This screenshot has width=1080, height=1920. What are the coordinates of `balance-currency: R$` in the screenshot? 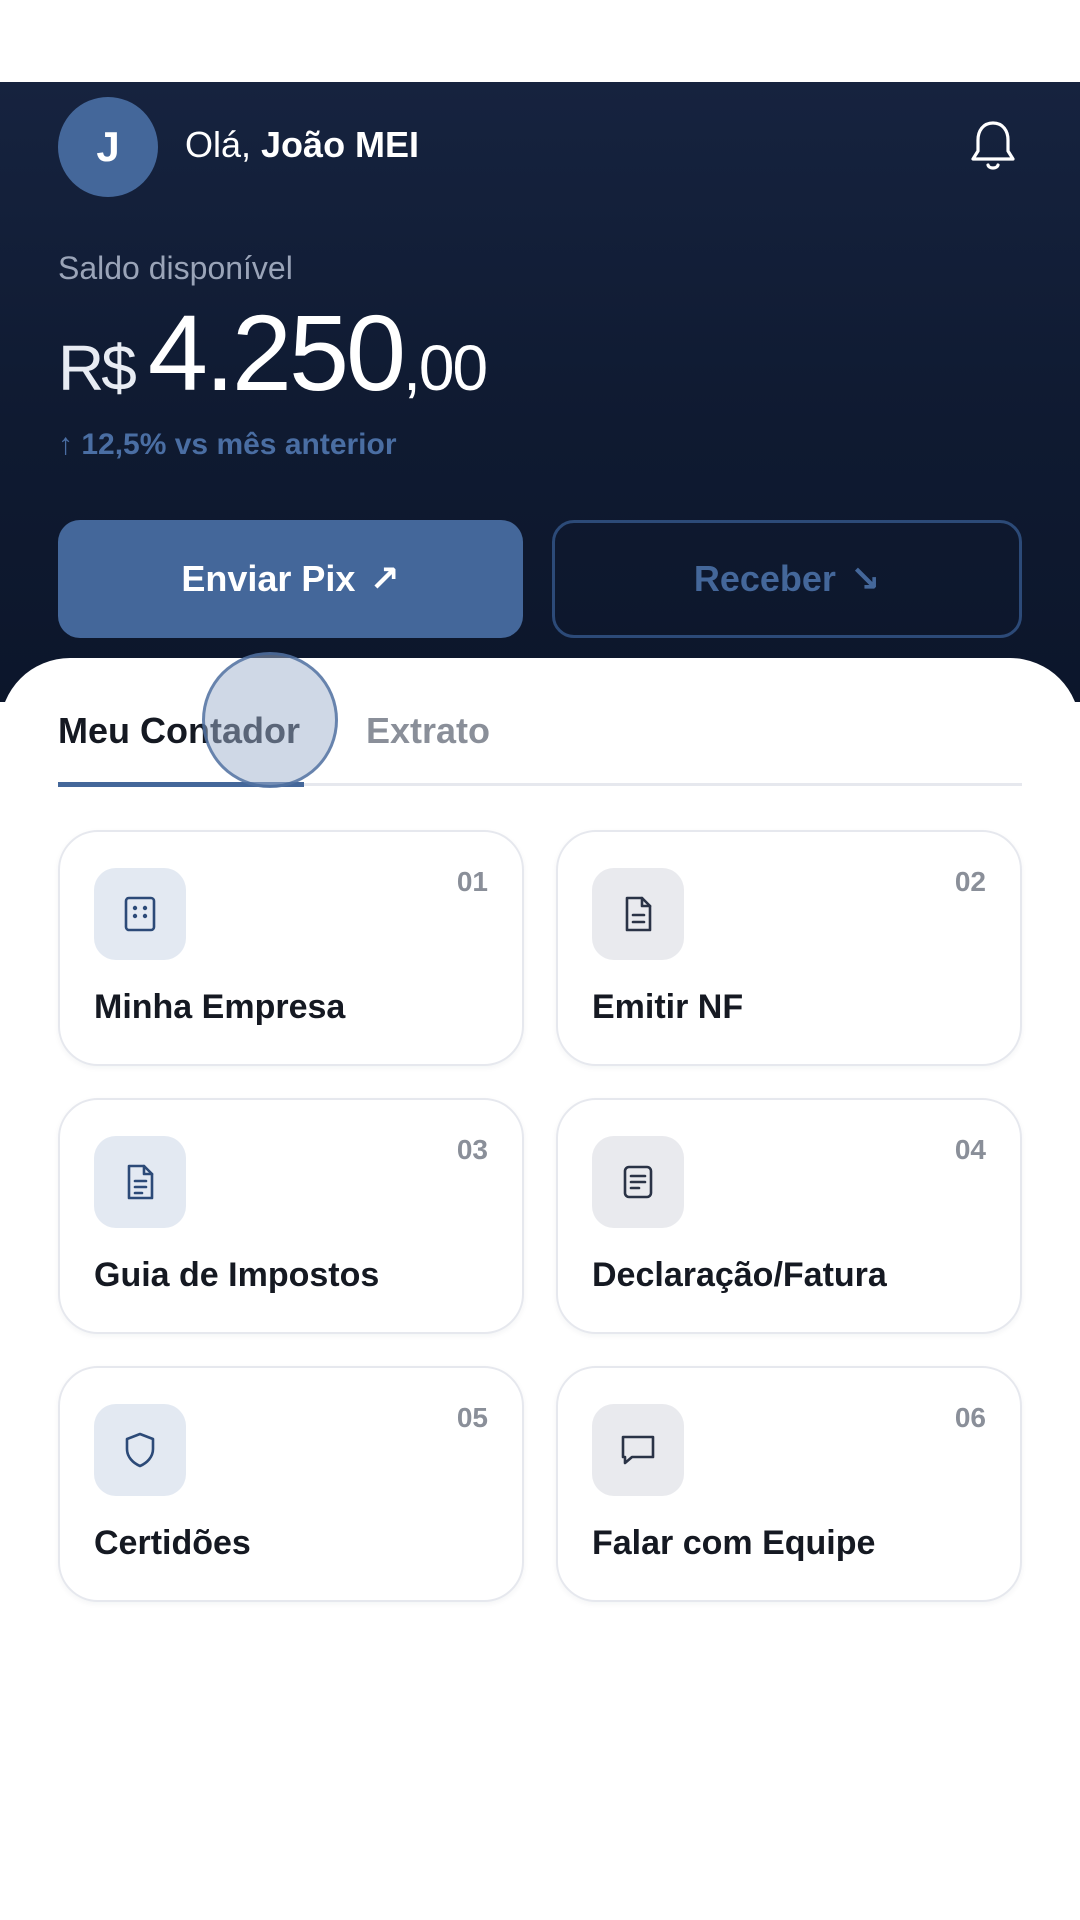 It's located at (97, 368).